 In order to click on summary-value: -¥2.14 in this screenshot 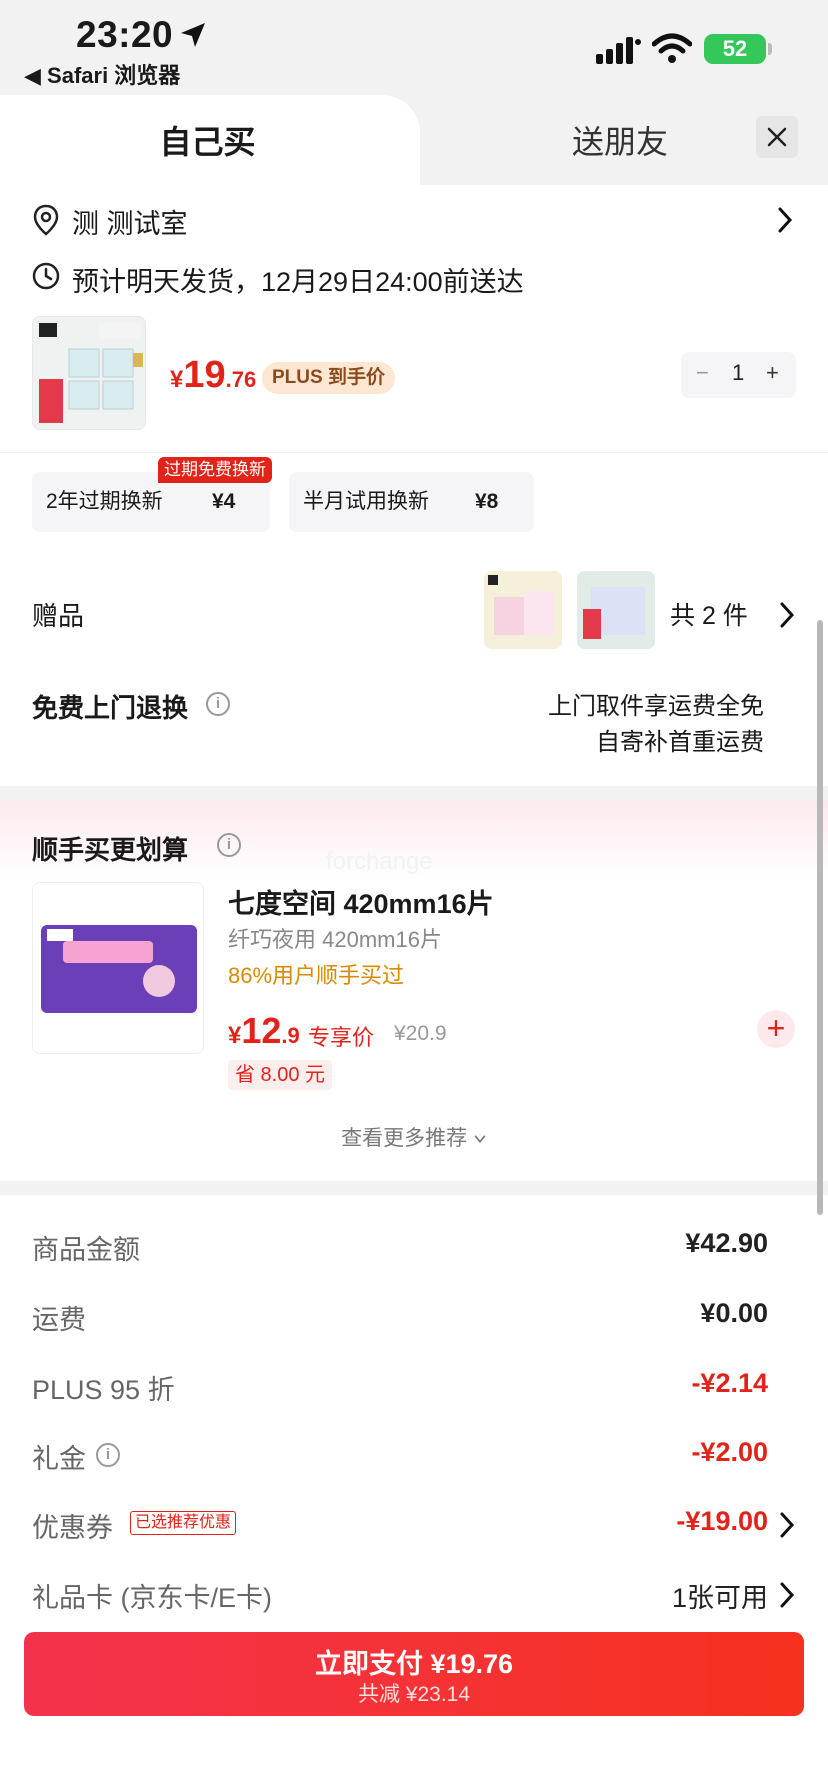, I will do `click(729, 1383)`.